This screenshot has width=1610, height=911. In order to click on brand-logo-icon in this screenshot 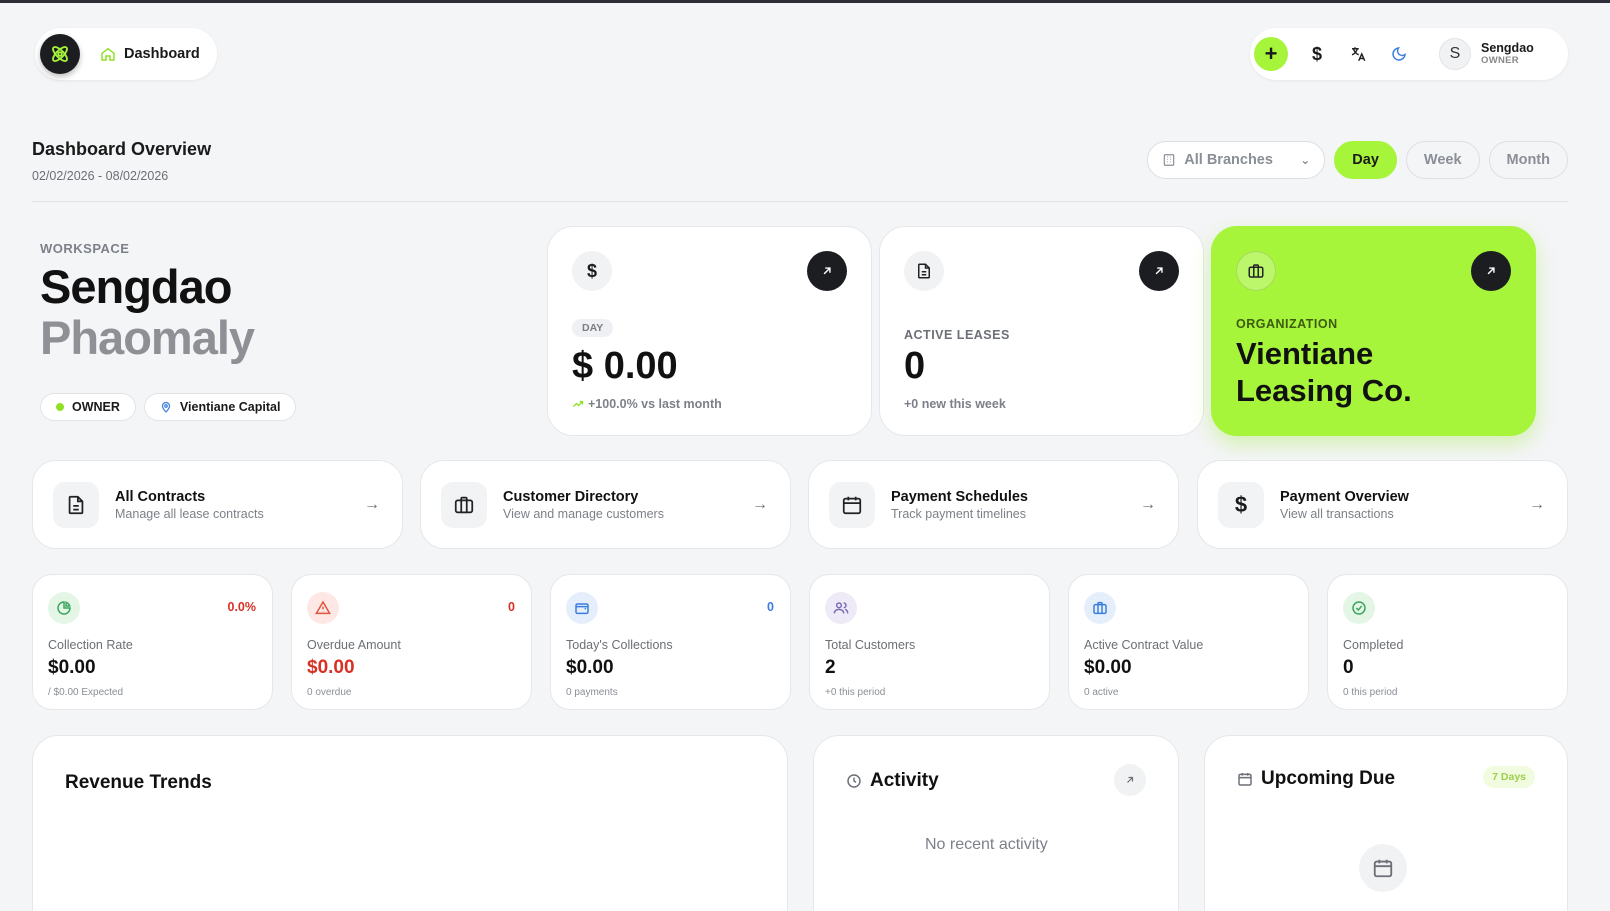, I will do `click(60, 54)`.